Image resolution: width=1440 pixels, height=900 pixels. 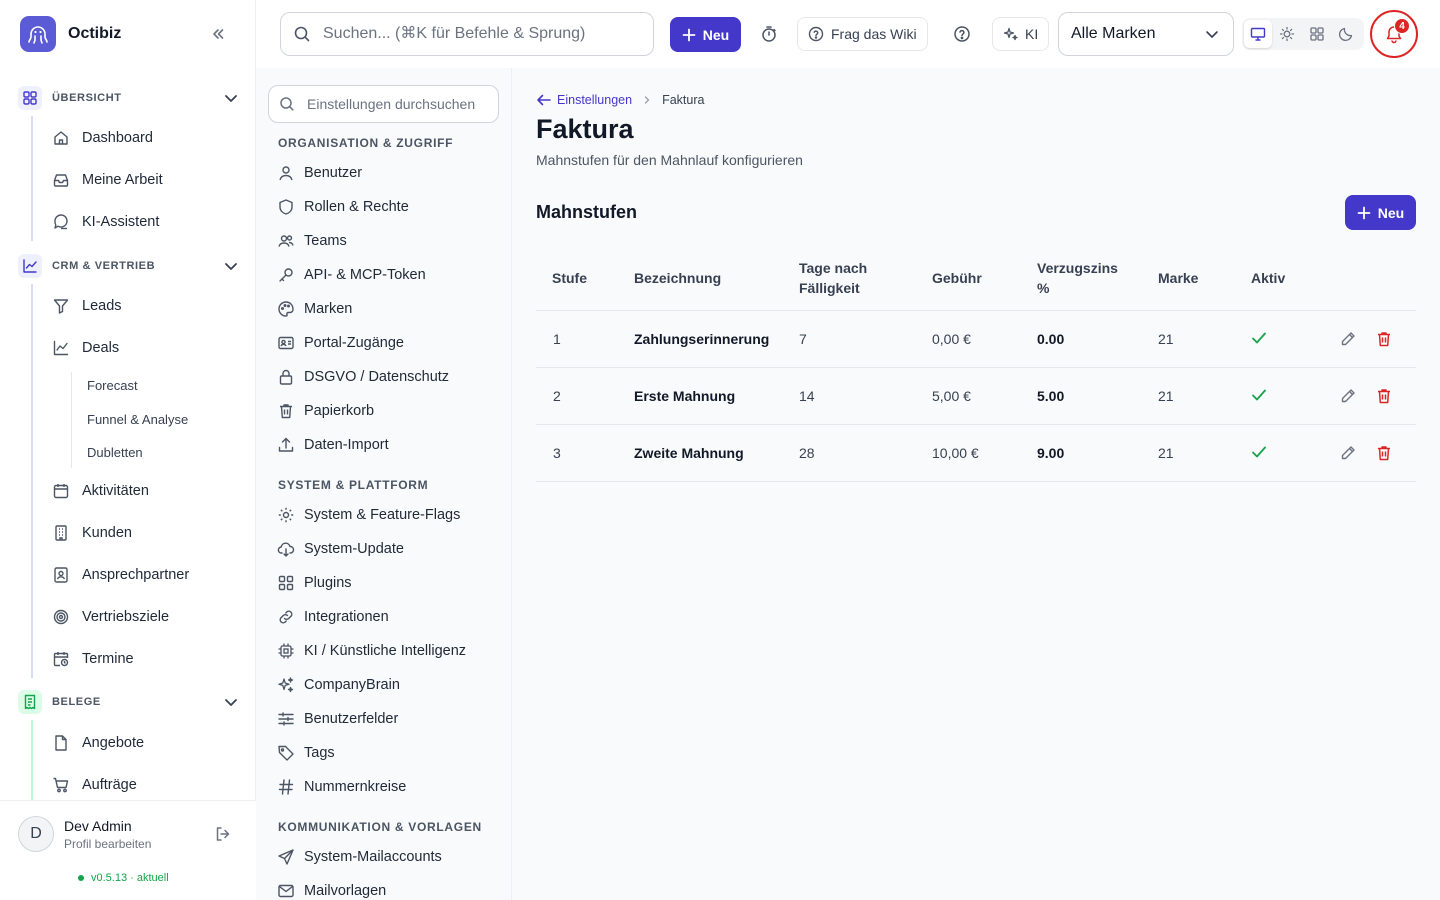 I want to click on mail-icon, so click(x=286, y=891).